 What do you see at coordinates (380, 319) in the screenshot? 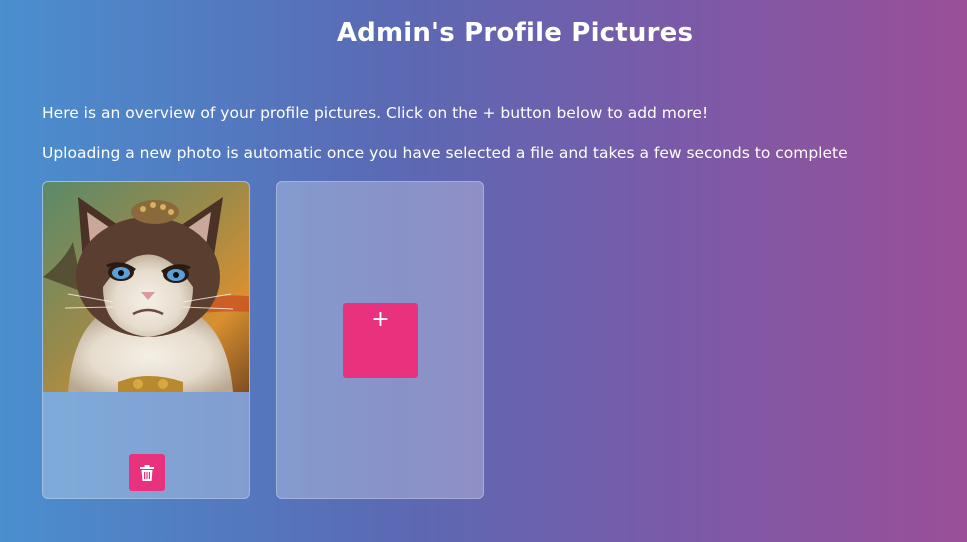
I see `plus-icon: +` at bounding box center [380, 319].